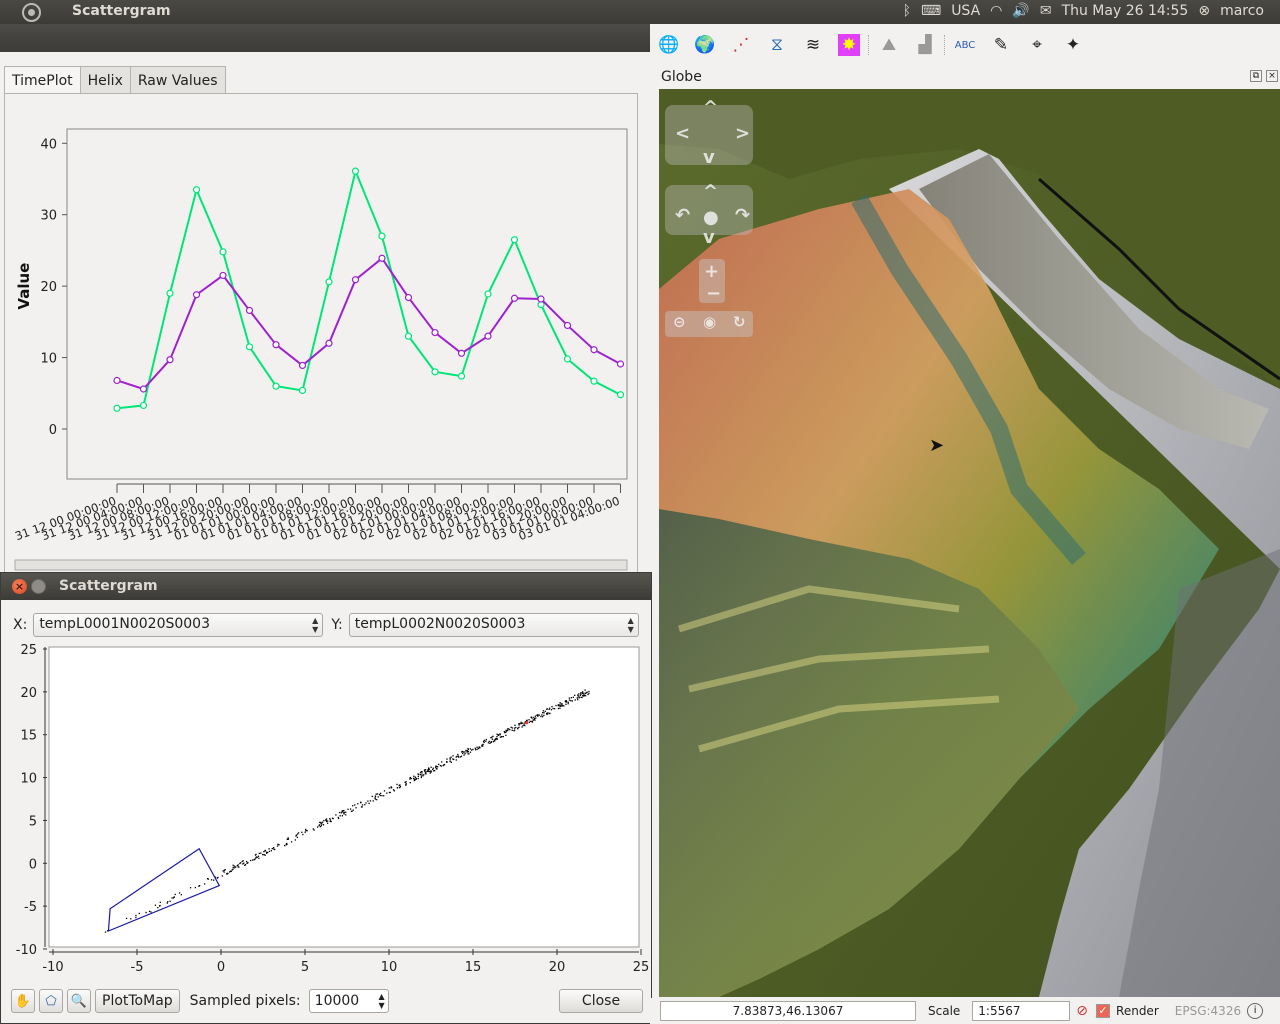 The image size is (1280, 1024). I want to click on user-name: marco, so click(1242, 11).